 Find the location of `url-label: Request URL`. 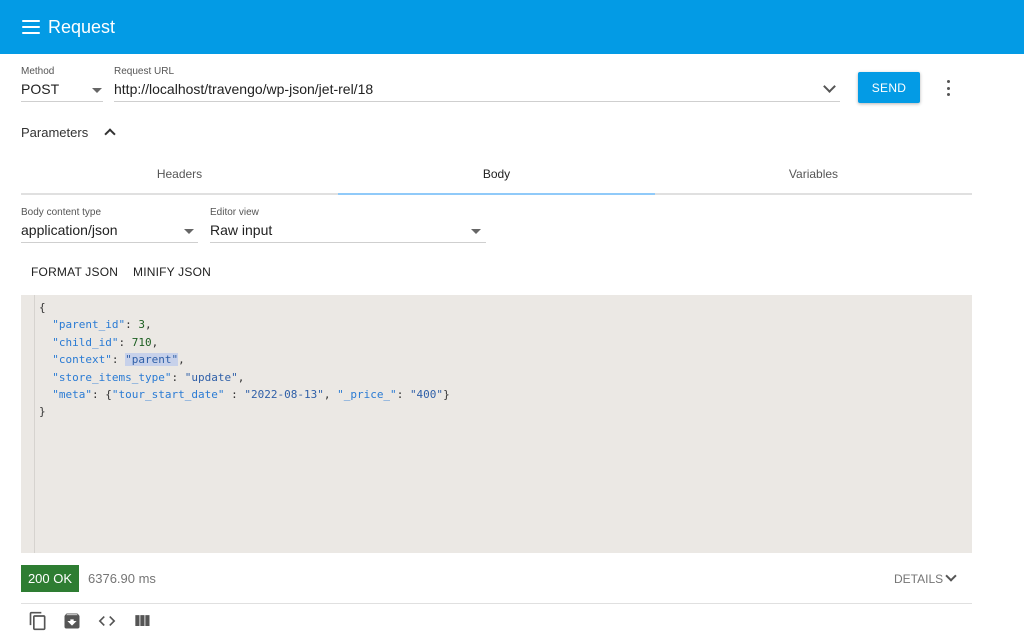

url-label: Request URL is located at coordinates (144, 71).